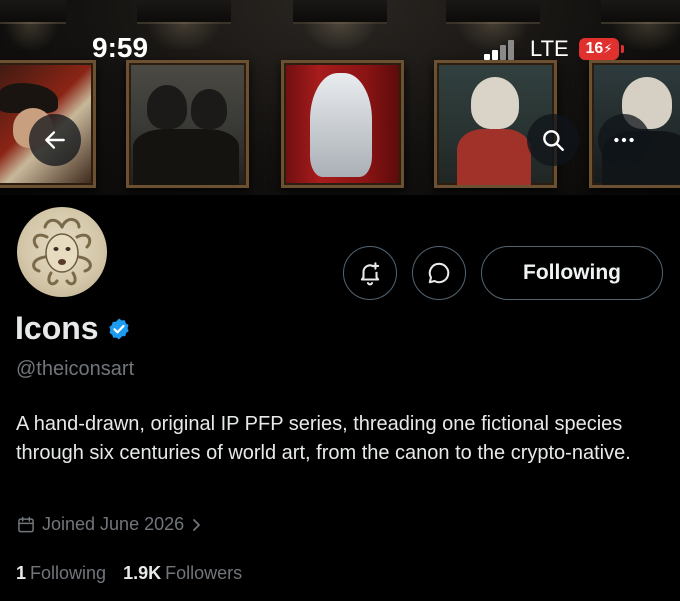 The image size is (680, 601). I want to click on status-time: 9:59, so click(120, 47).